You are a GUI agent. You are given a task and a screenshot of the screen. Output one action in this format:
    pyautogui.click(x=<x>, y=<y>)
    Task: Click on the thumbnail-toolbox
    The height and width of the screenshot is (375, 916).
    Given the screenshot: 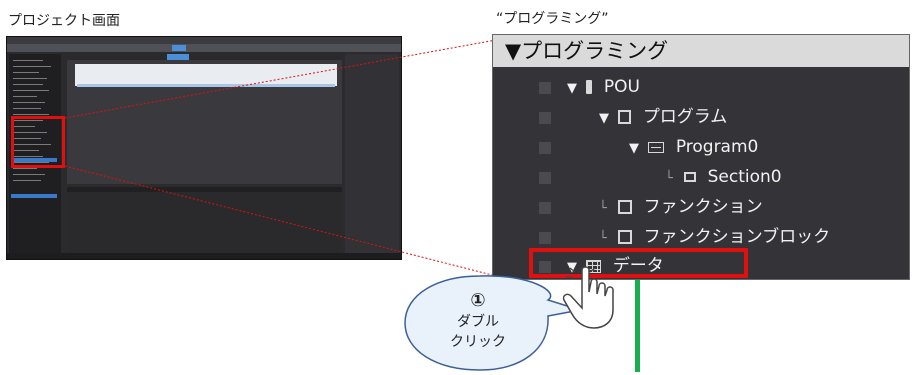 What is the action you would take?
    pyautogui.click(x=372, y=154)
    